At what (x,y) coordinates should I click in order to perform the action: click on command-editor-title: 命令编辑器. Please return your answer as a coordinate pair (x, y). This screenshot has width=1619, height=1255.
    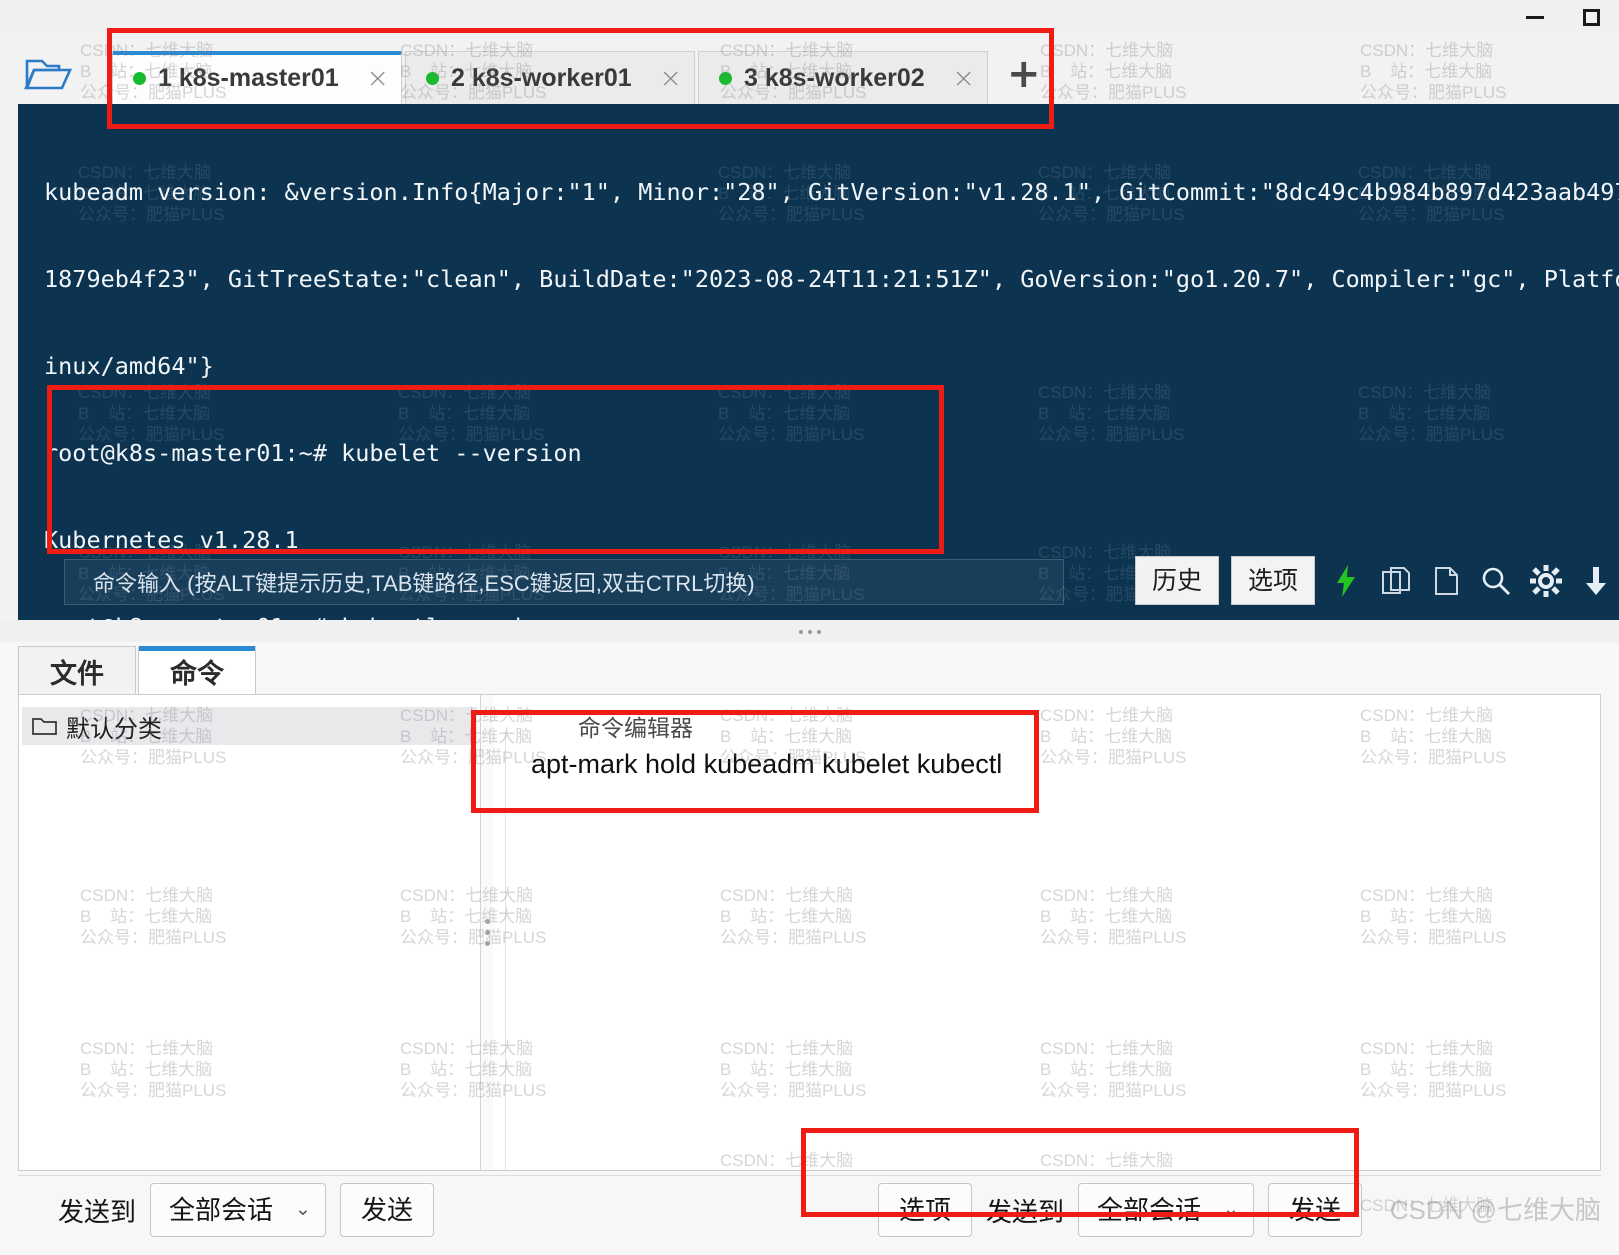
    Looking at the image, I should click on (635, 728).